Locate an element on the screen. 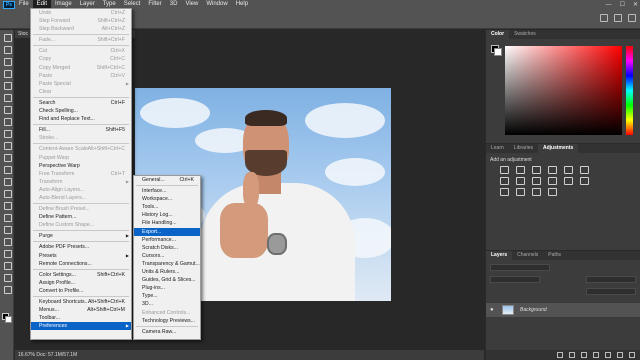  menu-view: View is located at coordinates (191, 4).